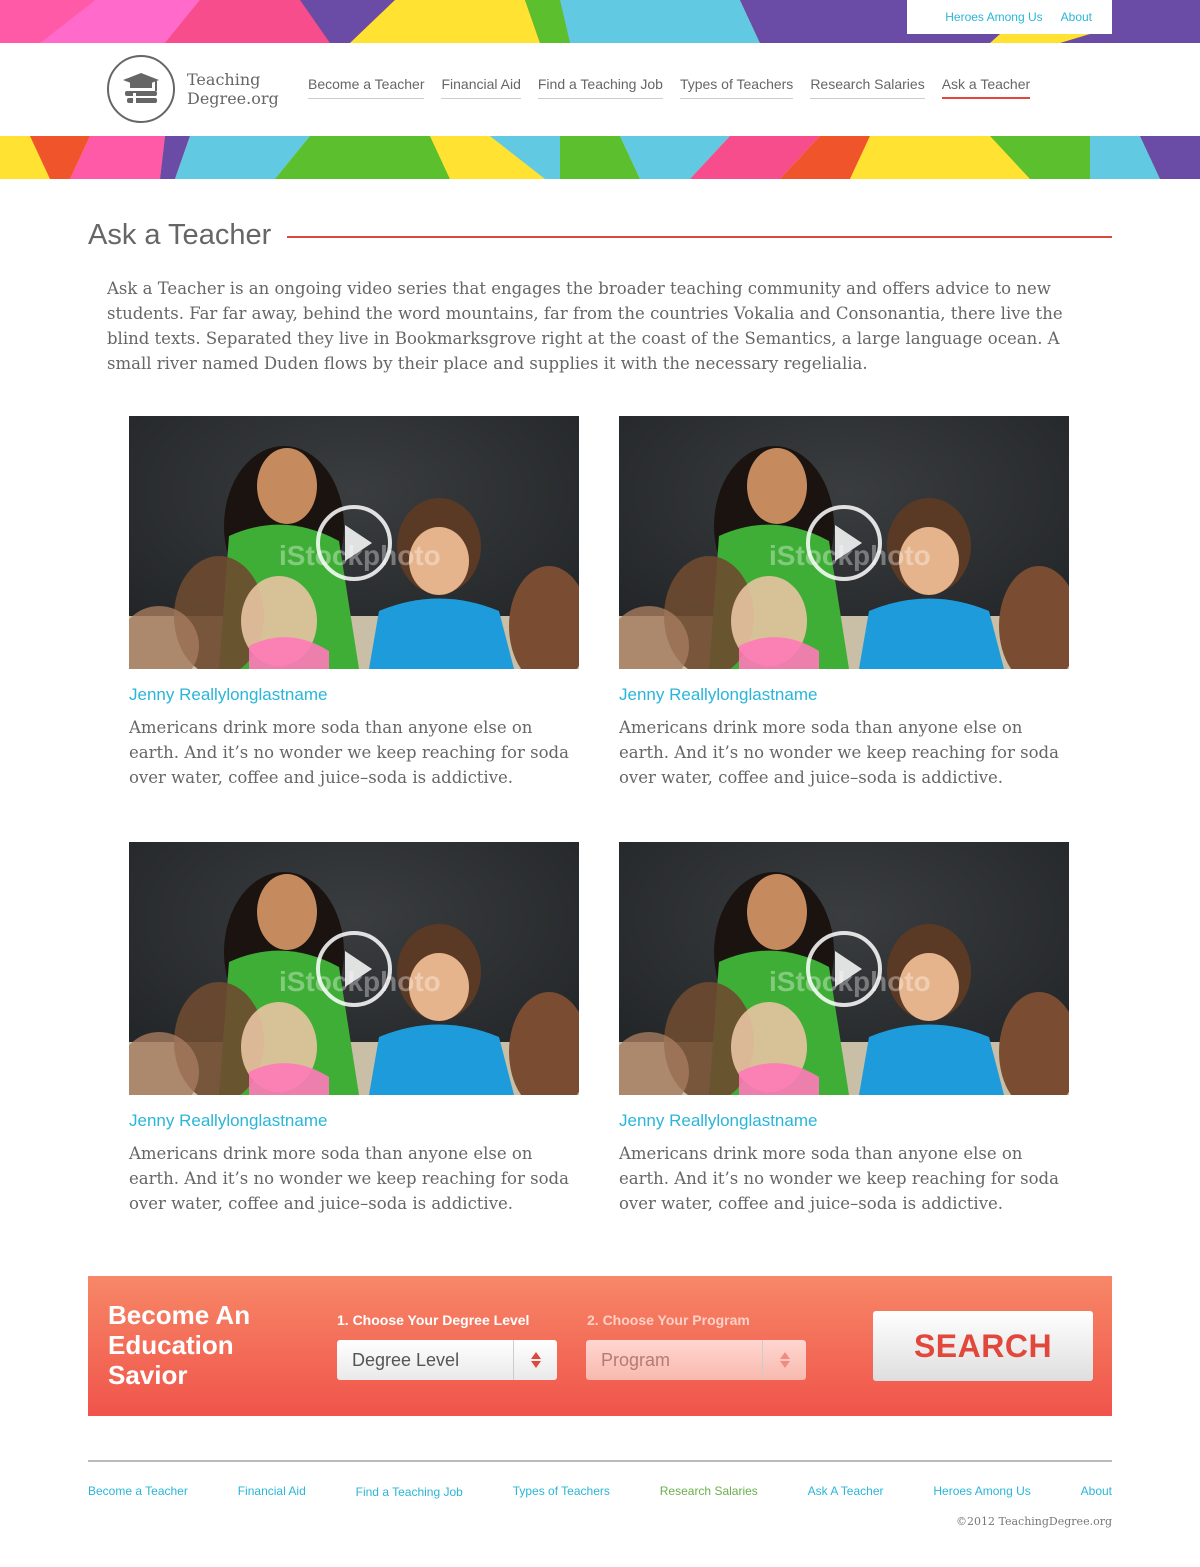 Image resolution: width=1200 pixels, height=1567 pixels. What do you see at coordinates (141, 89) in the screenshot?
I see `books-icon` at bounding box center [141, 89].